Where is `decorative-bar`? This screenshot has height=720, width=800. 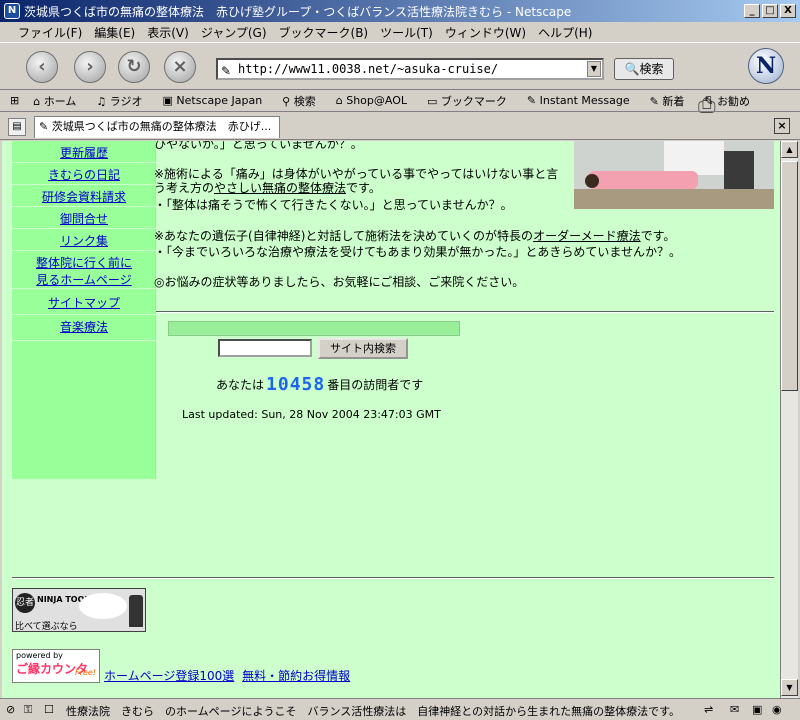 decorative-bar is located at coordinates (314, 328).